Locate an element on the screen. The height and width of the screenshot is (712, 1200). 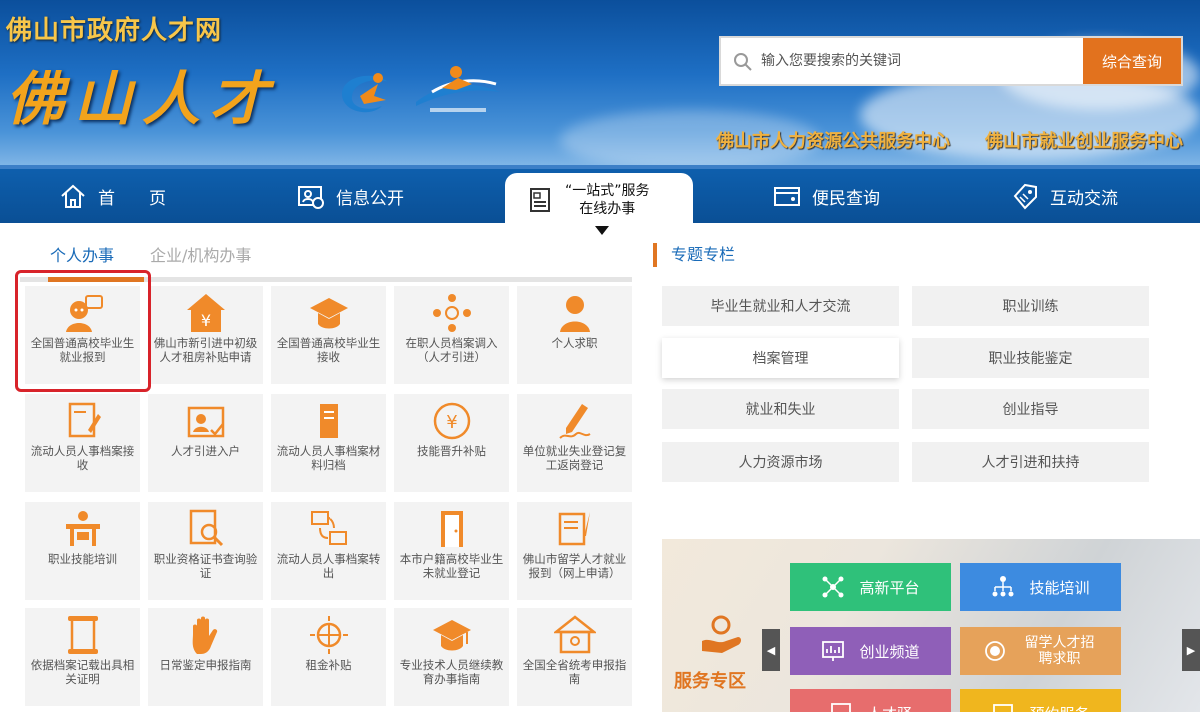
tile-label: 流动人员人事档案转出 is located at coordinates (328, 566).